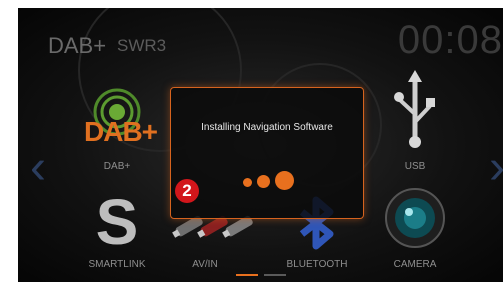  I want to click on camera-lens-icon, so click(415, 218).